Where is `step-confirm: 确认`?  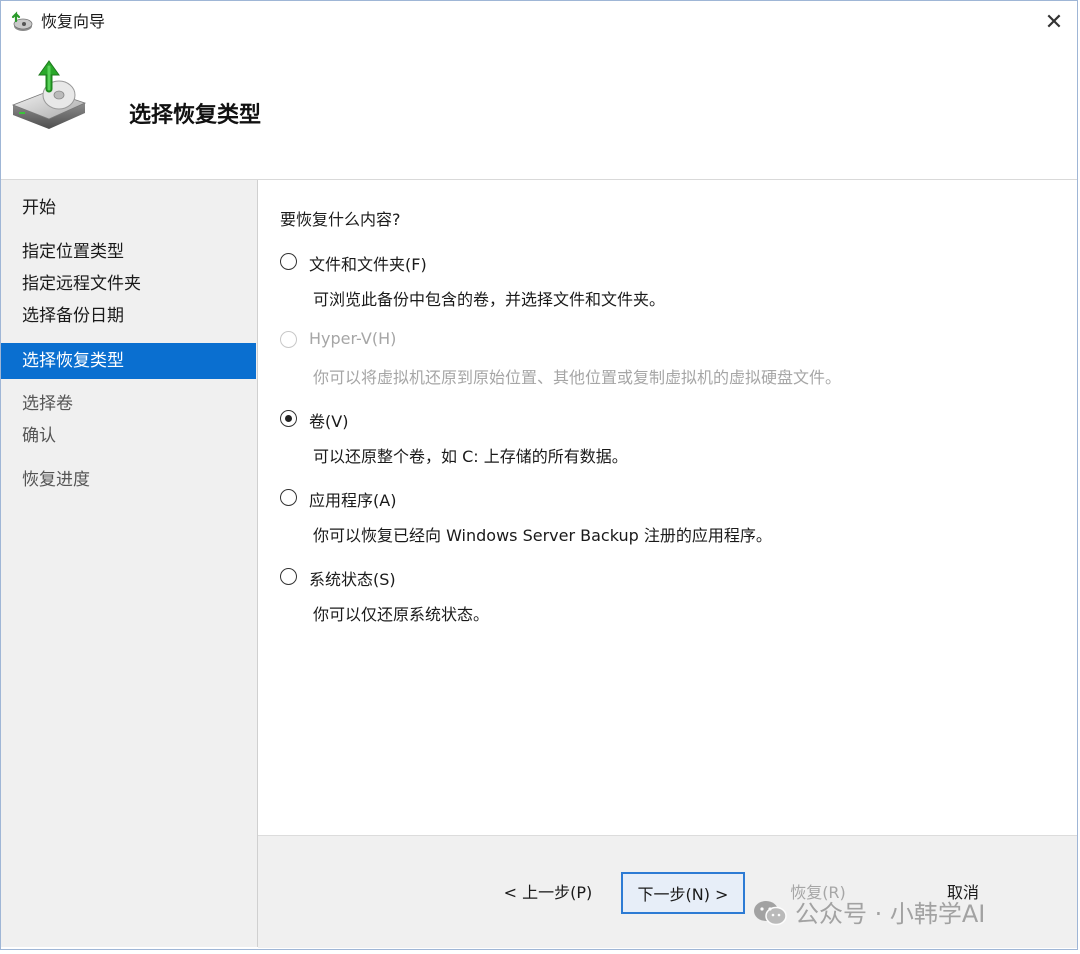
step-confirm: 确认 is located at coordinates (39, 436).